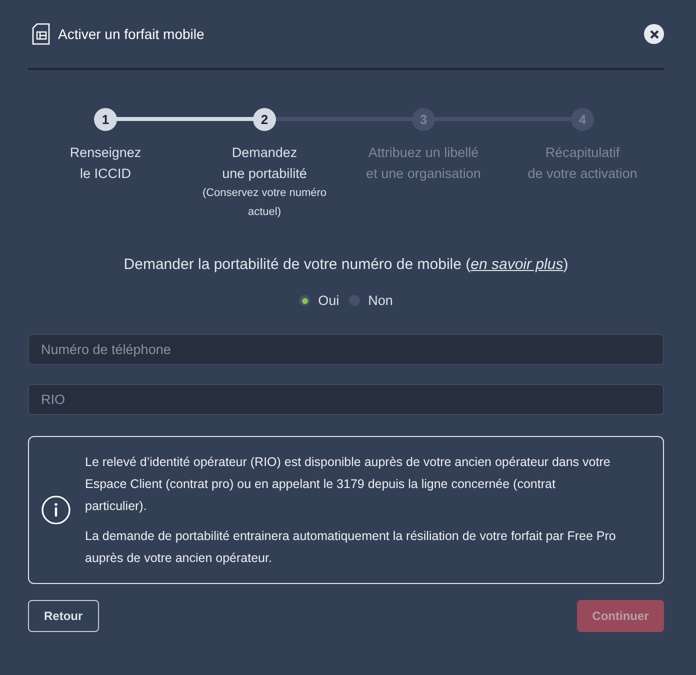 Image resolution: width=696 pixels, height=675 pixels. Describe the element at coordinates (132, 34) in the screenshot. I see `dialog-title: Activer un forfait mobile` at that location.